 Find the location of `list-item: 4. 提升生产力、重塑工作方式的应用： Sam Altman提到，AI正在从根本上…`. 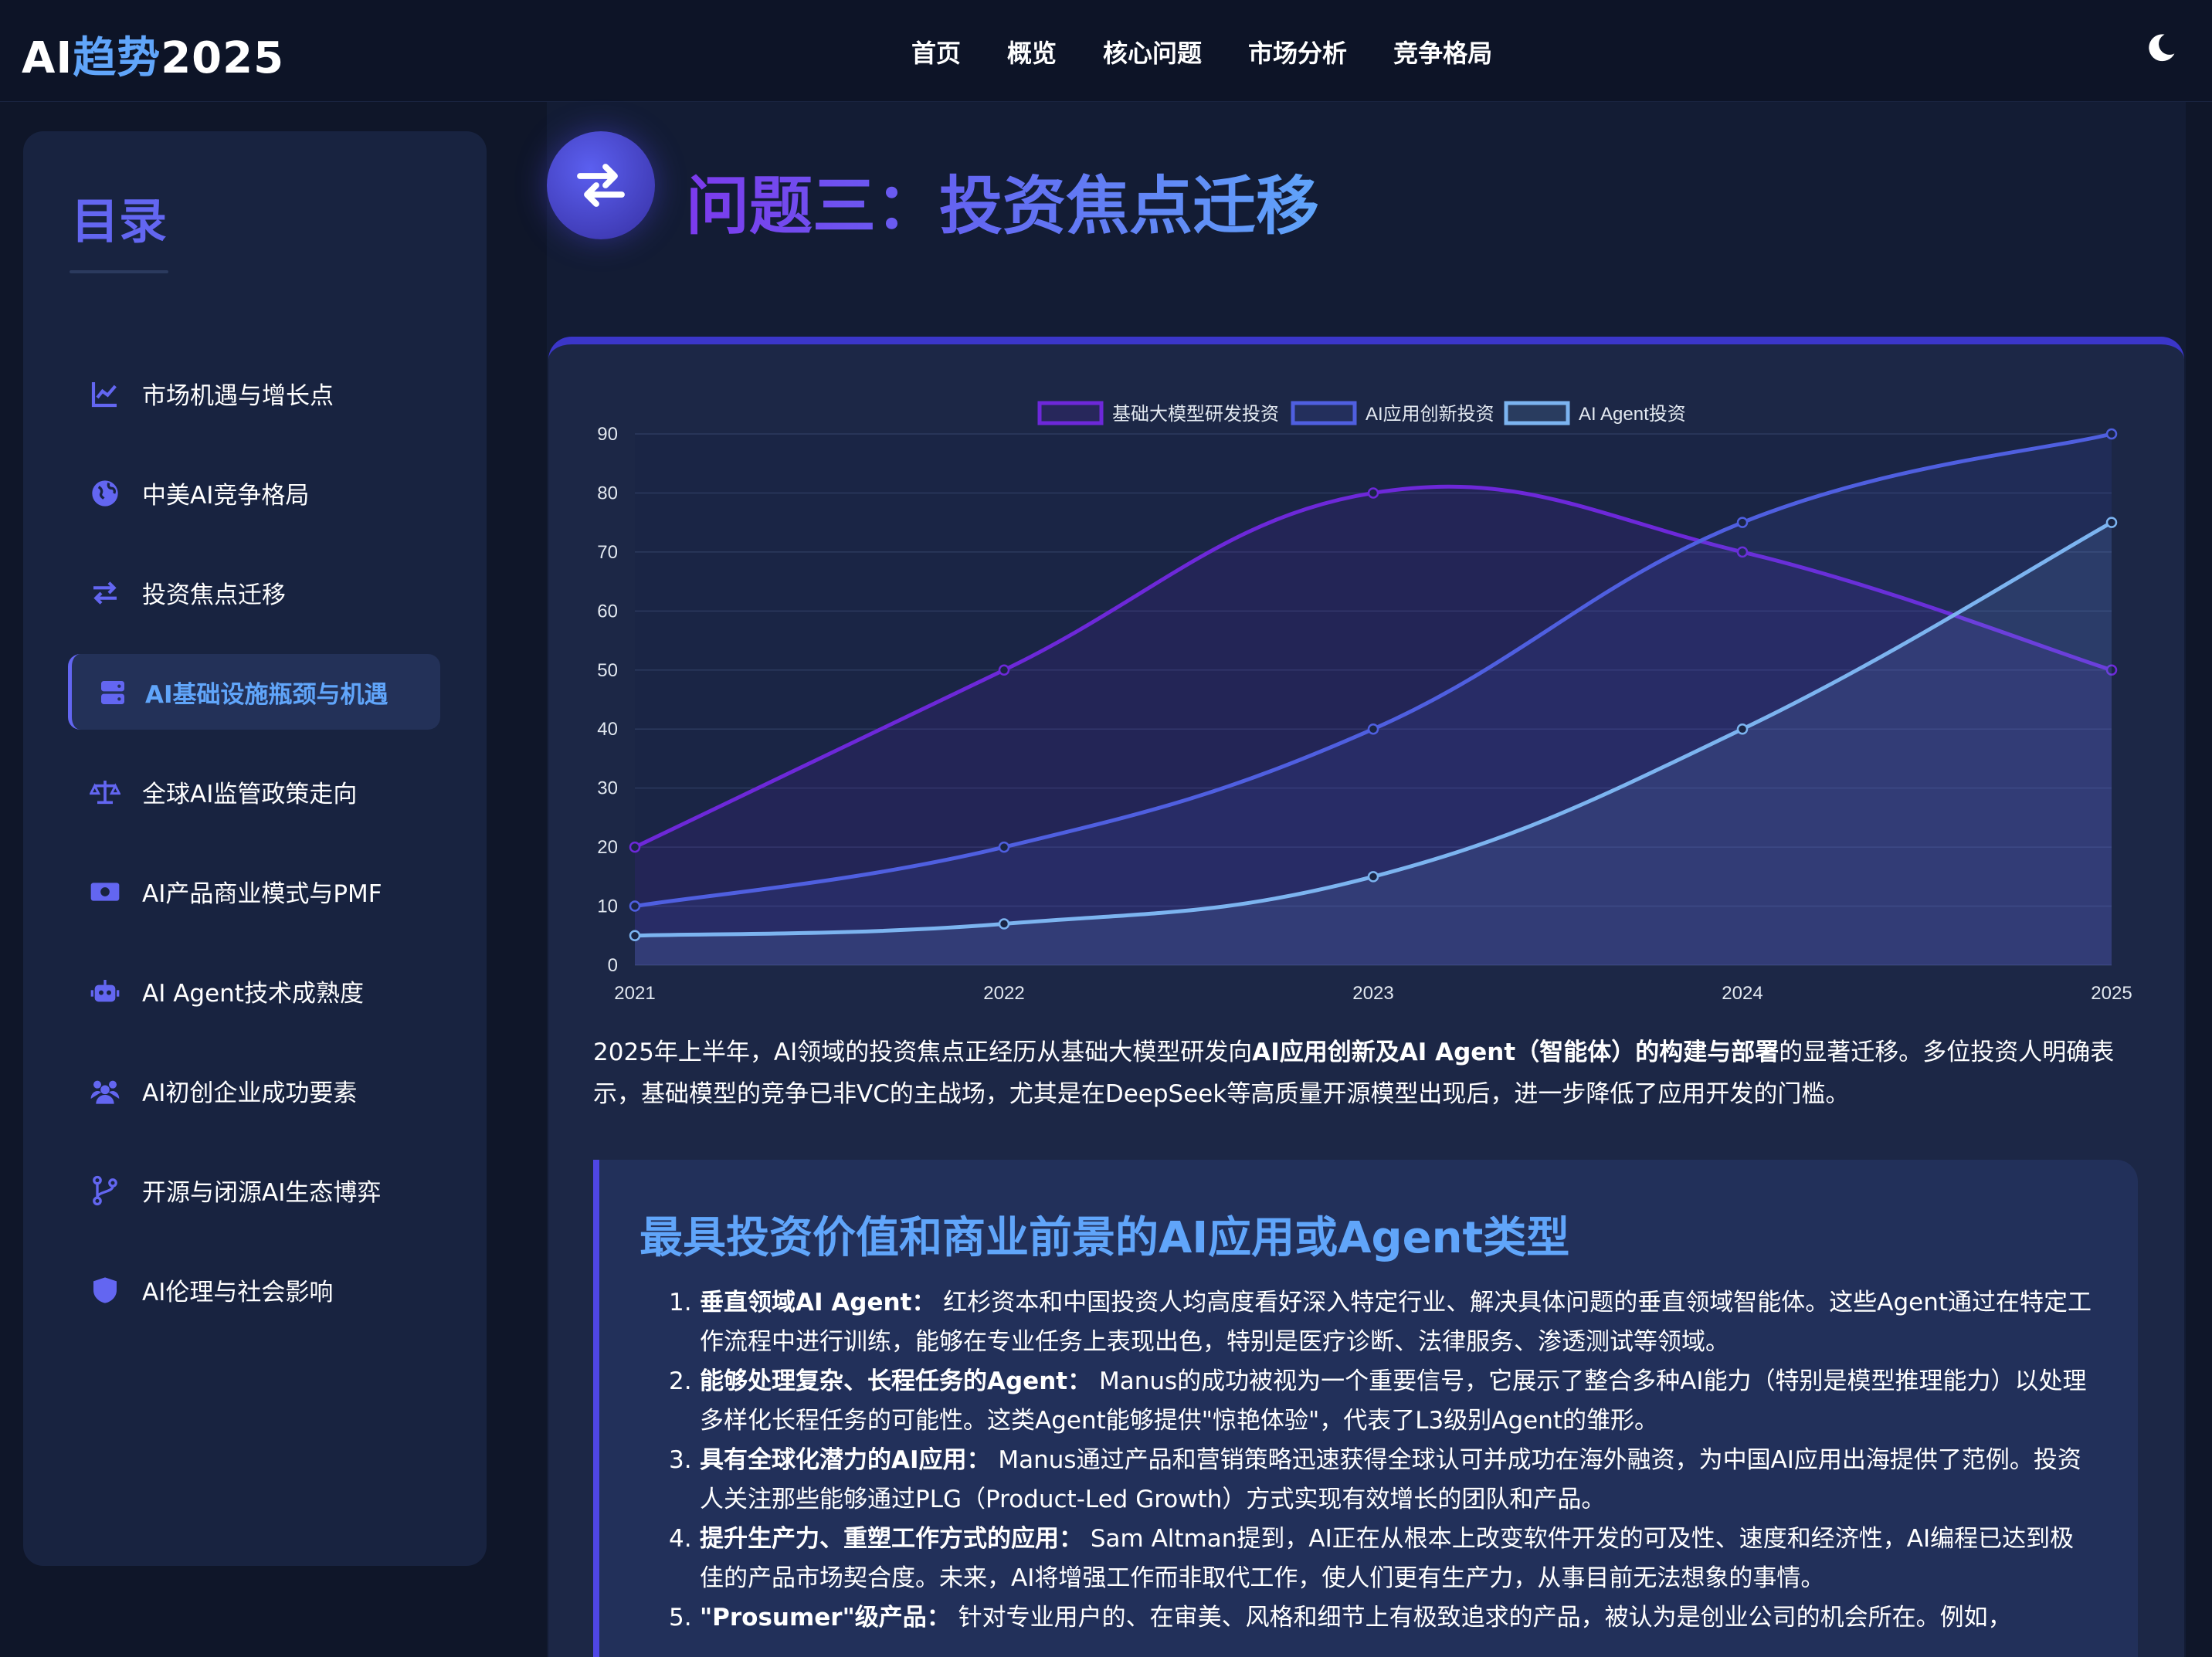

list-item: 4. 提升生产力、重塑工作方式的应用： Sam Altman提到，AI正在从根本上… is located at coordinates (1383, 1559).